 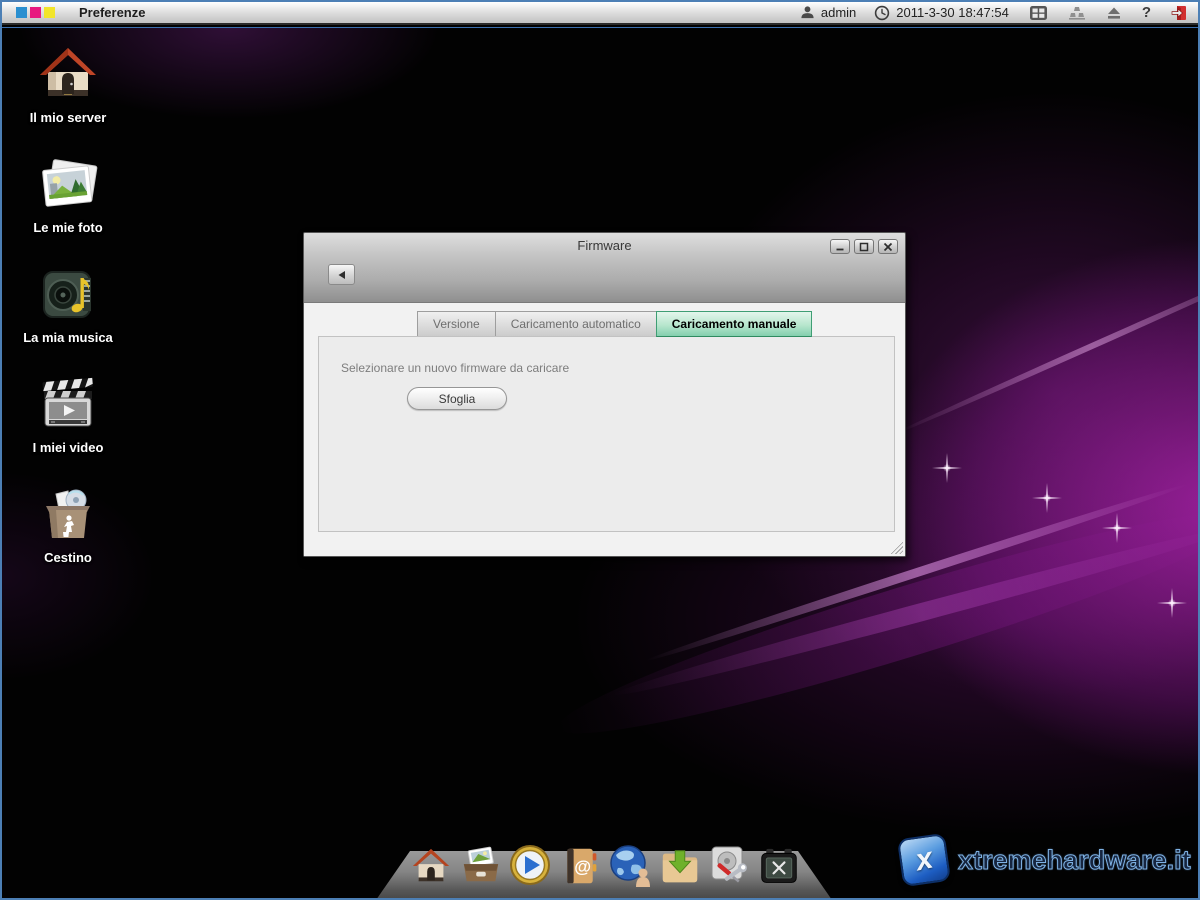 What do you see at coordinates (840, 246) in the screenshot?
I see `minimize-button` at bounding box center [840, 246].